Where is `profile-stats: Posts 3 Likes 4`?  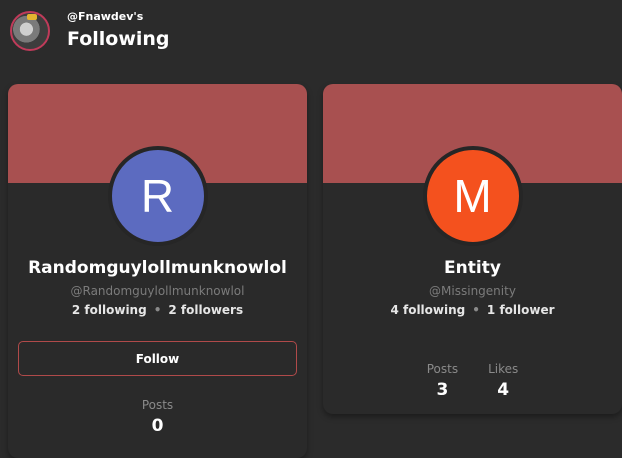 profile-stats: Posts 3 Likes 4 is located at coordinates (472, 381).